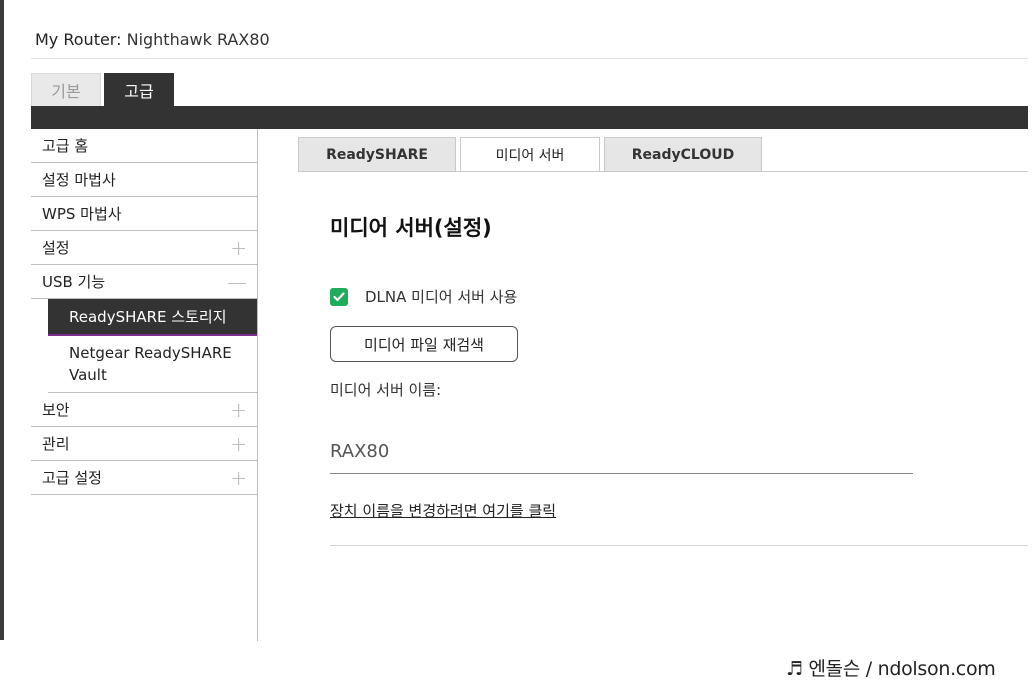 The width and height of the screenshot is (1034, 693). What do you see at coordinates (152, 317) in the screenshot?
I see `sidebar-subitem-readyshare-storage: ReadySHARE 스토리지` at bounding box center [152, 317].